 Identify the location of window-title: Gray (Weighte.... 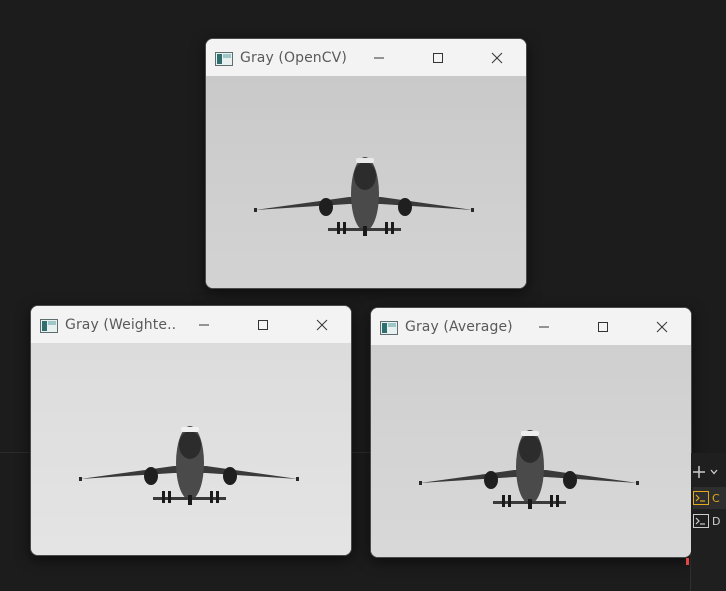
(120, 324).